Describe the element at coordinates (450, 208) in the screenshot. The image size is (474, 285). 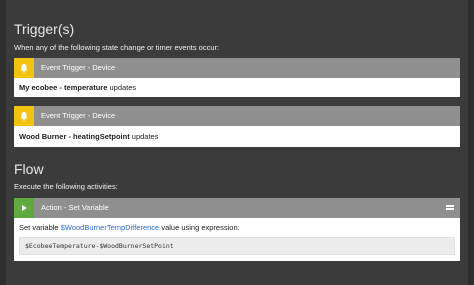
I see `menu-icon` at that location.